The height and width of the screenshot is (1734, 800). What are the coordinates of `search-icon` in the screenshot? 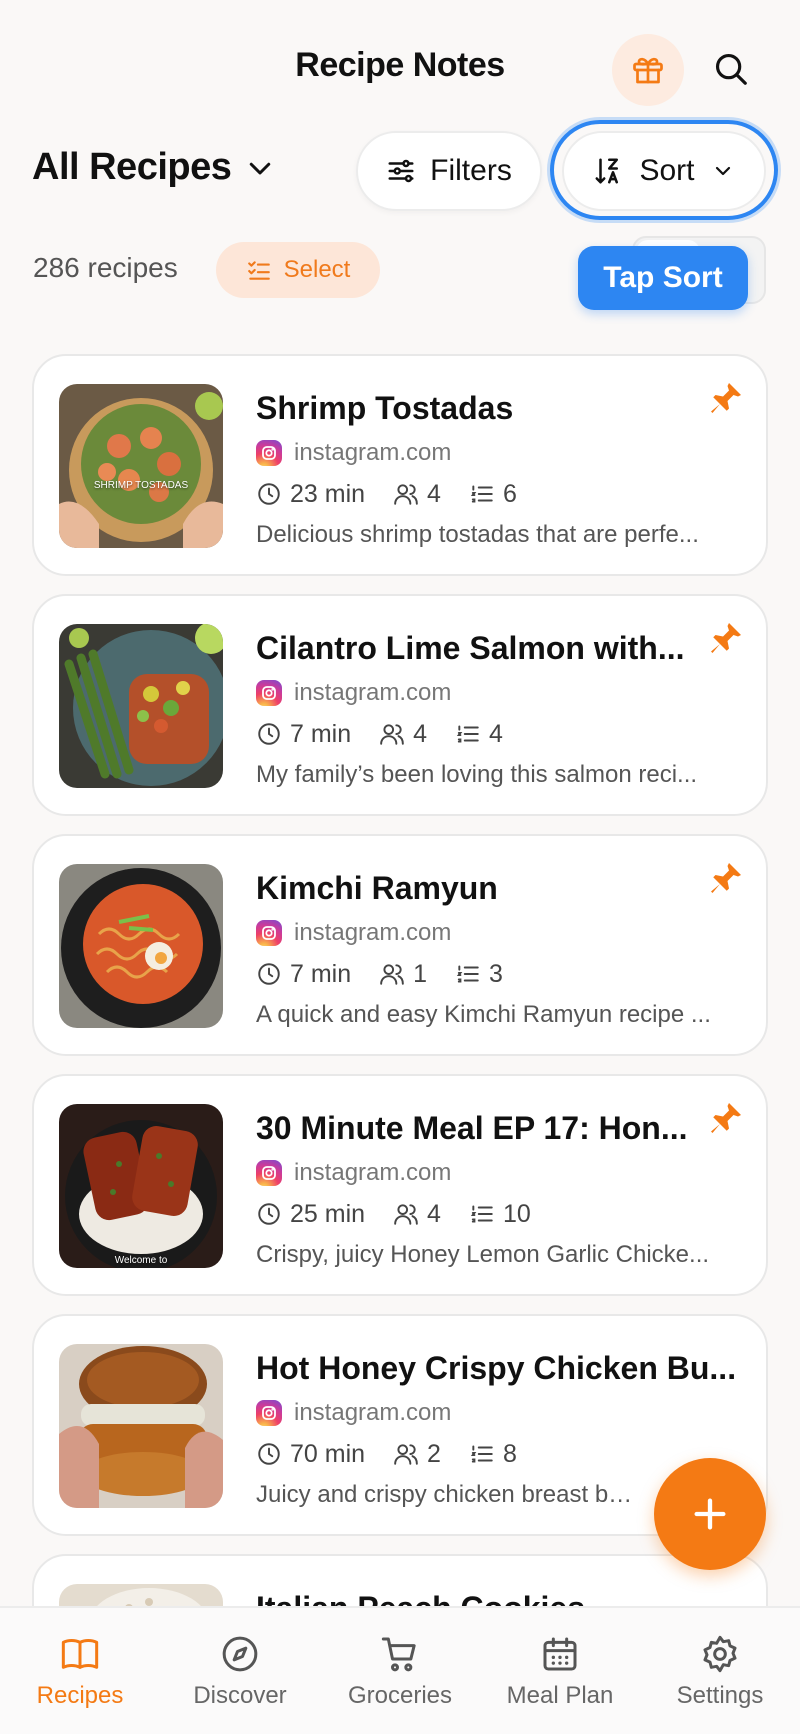 It's located at (731, 69).